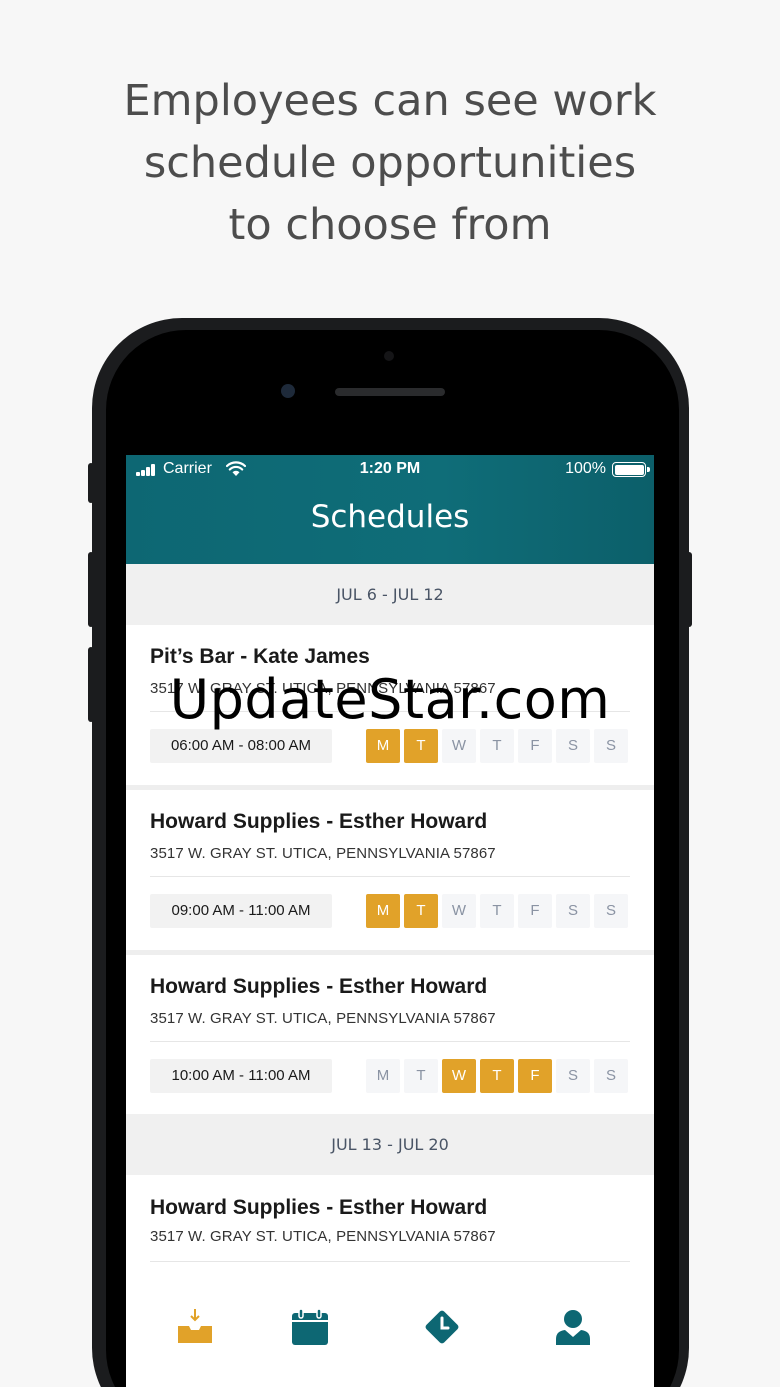 The width and height of the screenshot is (780, 1387). I want to click on app-header: Carrier 1:20 PM 100% Schedules, so click(390, 509).